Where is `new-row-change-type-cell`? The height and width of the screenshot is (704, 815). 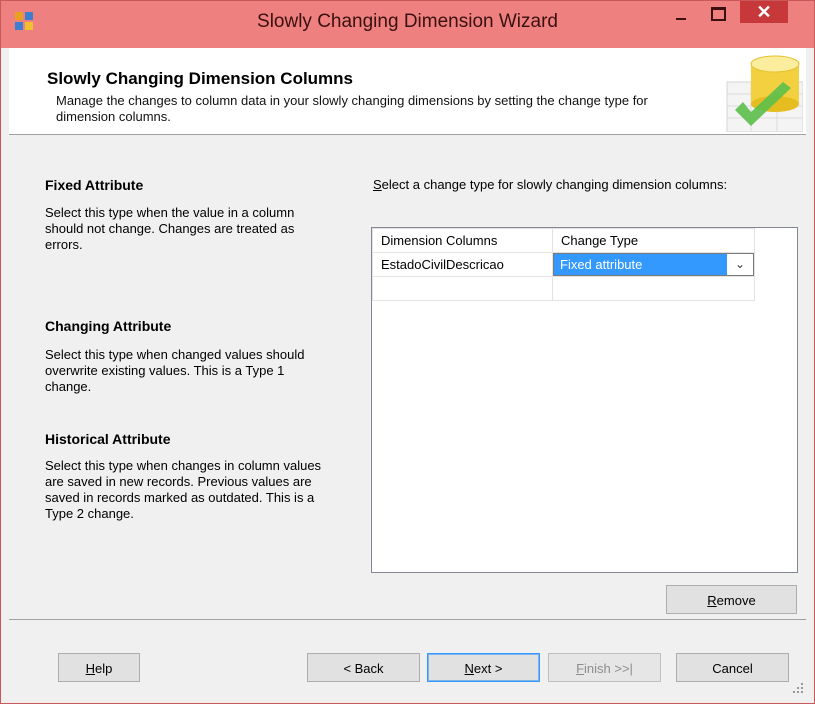
new-row-change-type-cell is located at coordinates (653, 288).